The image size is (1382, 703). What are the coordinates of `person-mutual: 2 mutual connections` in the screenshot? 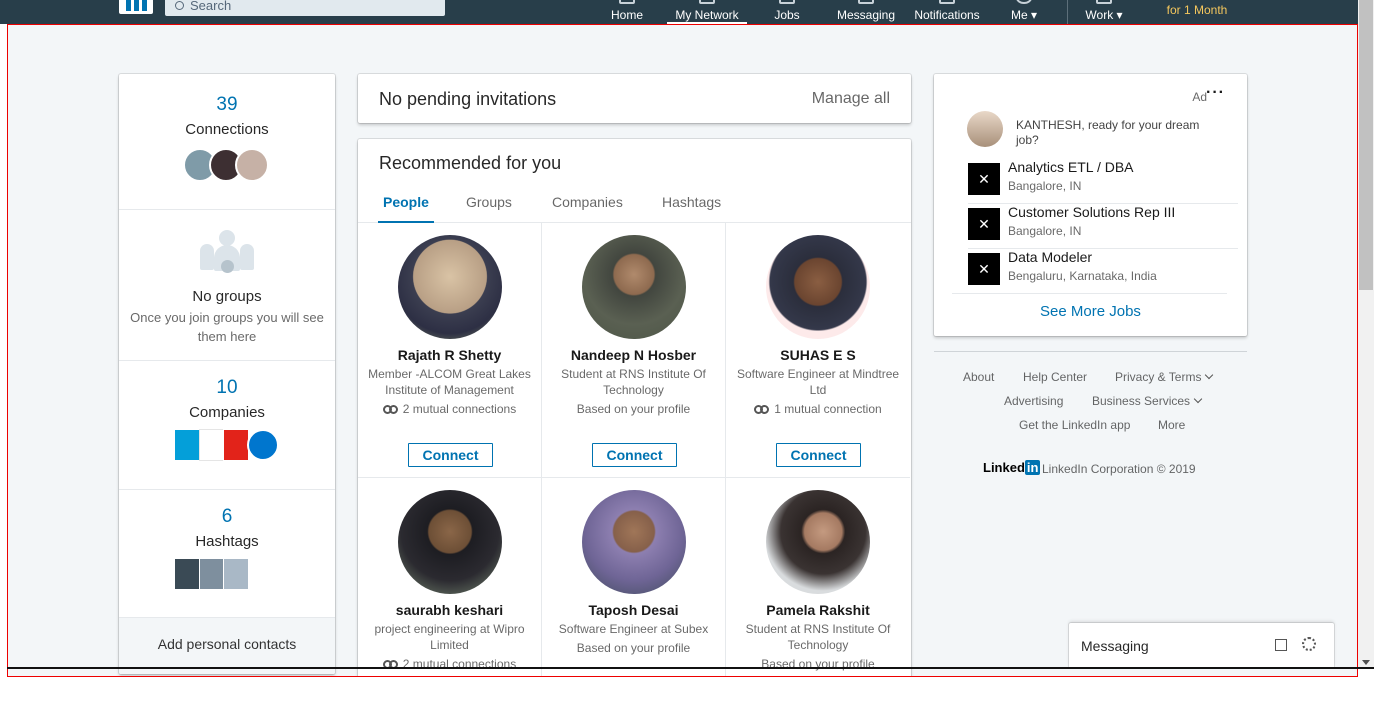 It's located at (449, 409).